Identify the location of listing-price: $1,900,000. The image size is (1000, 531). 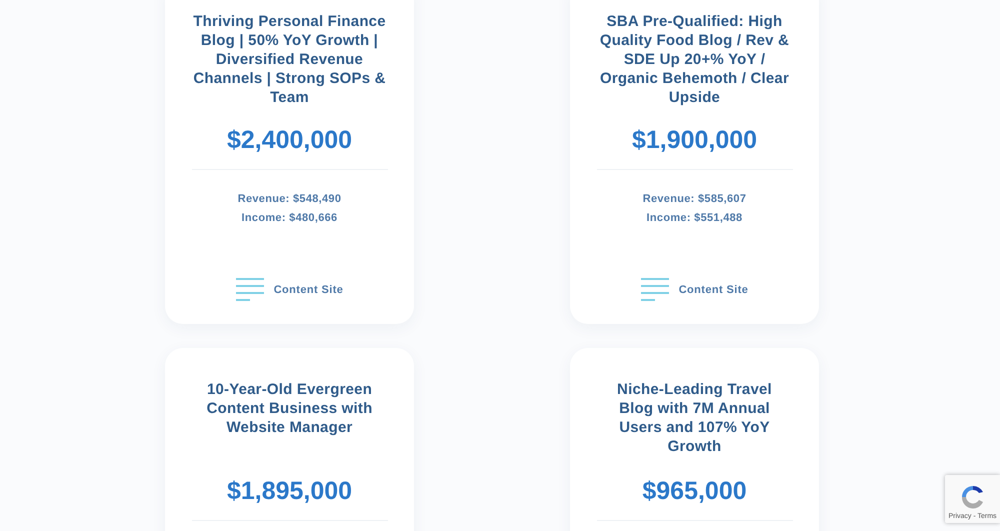
(695, 140).